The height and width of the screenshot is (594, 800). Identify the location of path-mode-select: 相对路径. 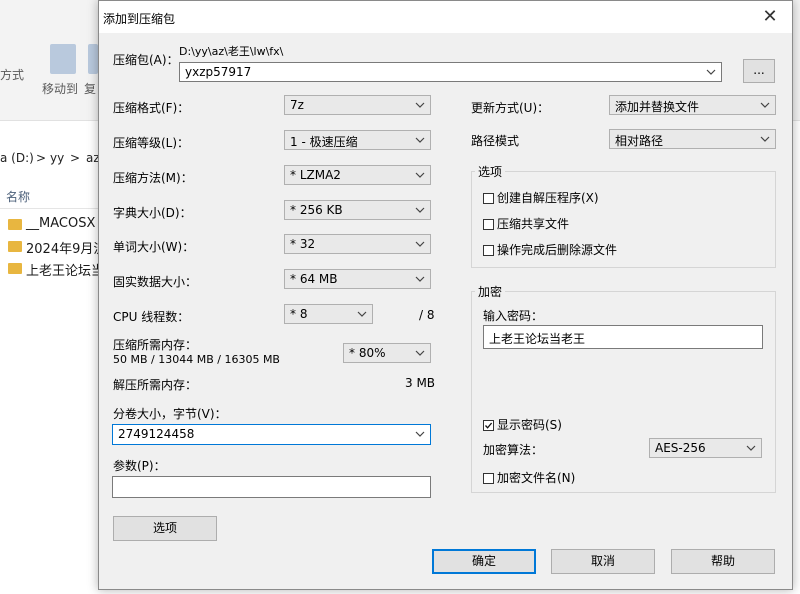
(692, 139).